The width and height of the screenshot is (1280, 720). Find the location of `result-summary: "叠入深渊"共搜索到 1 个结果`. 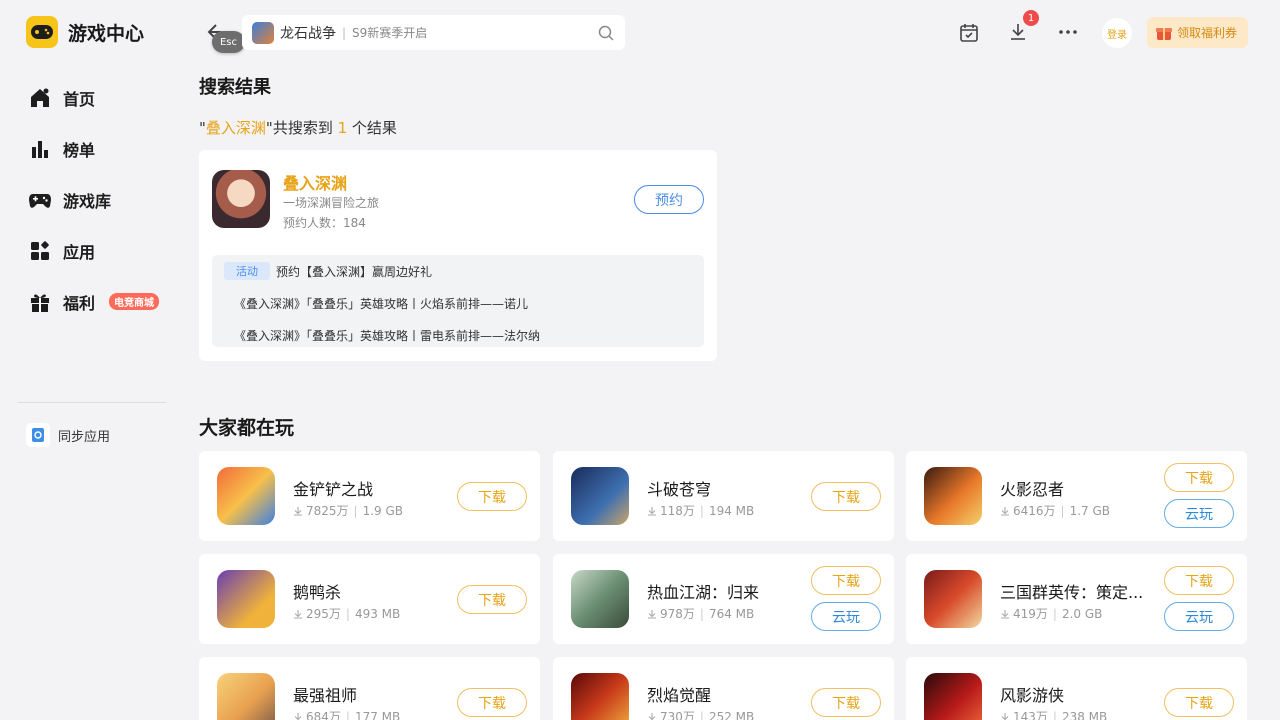

result-summary: "叠入深渊"共搜索到 1 个结果 is located at coordinates (298, 127).